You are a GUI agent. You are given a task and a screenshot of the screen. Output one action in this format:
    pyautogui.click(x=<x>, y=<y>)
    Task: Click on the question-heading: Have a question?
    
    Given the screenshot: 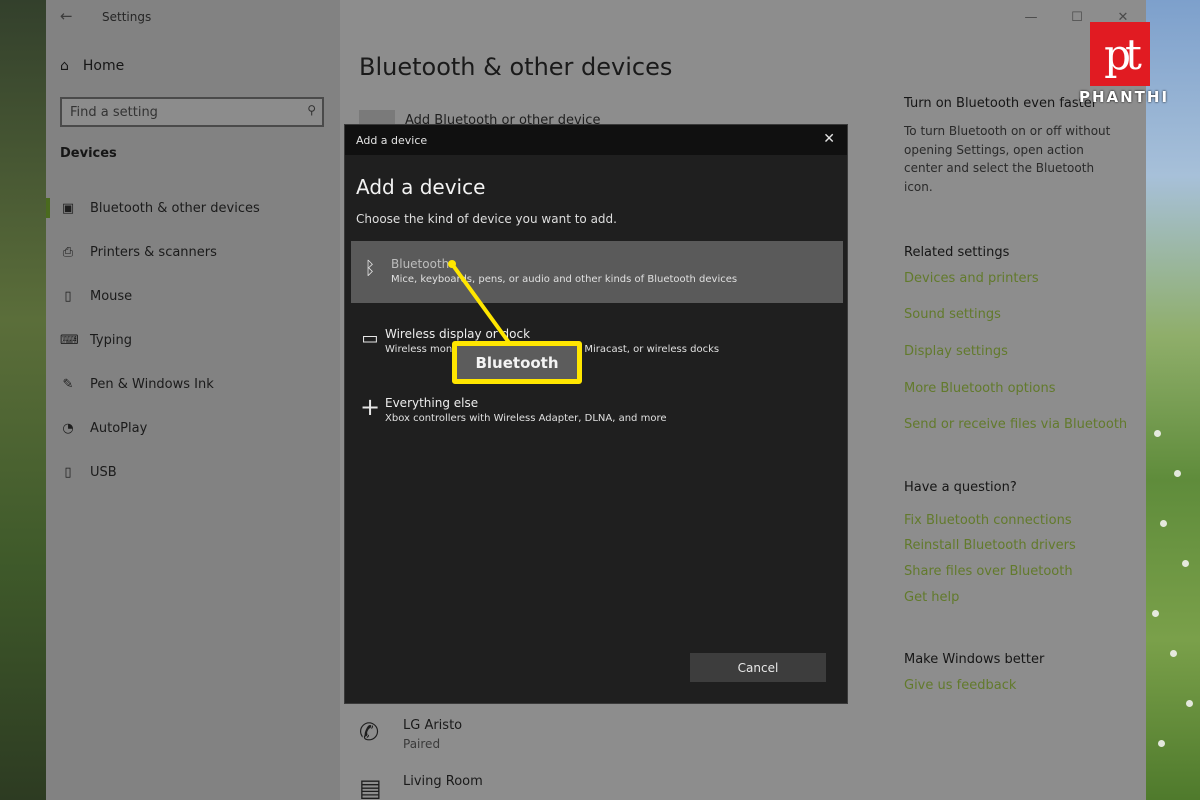 What is the action you would take?
    pyautogui.click(x=960, y=487)
    